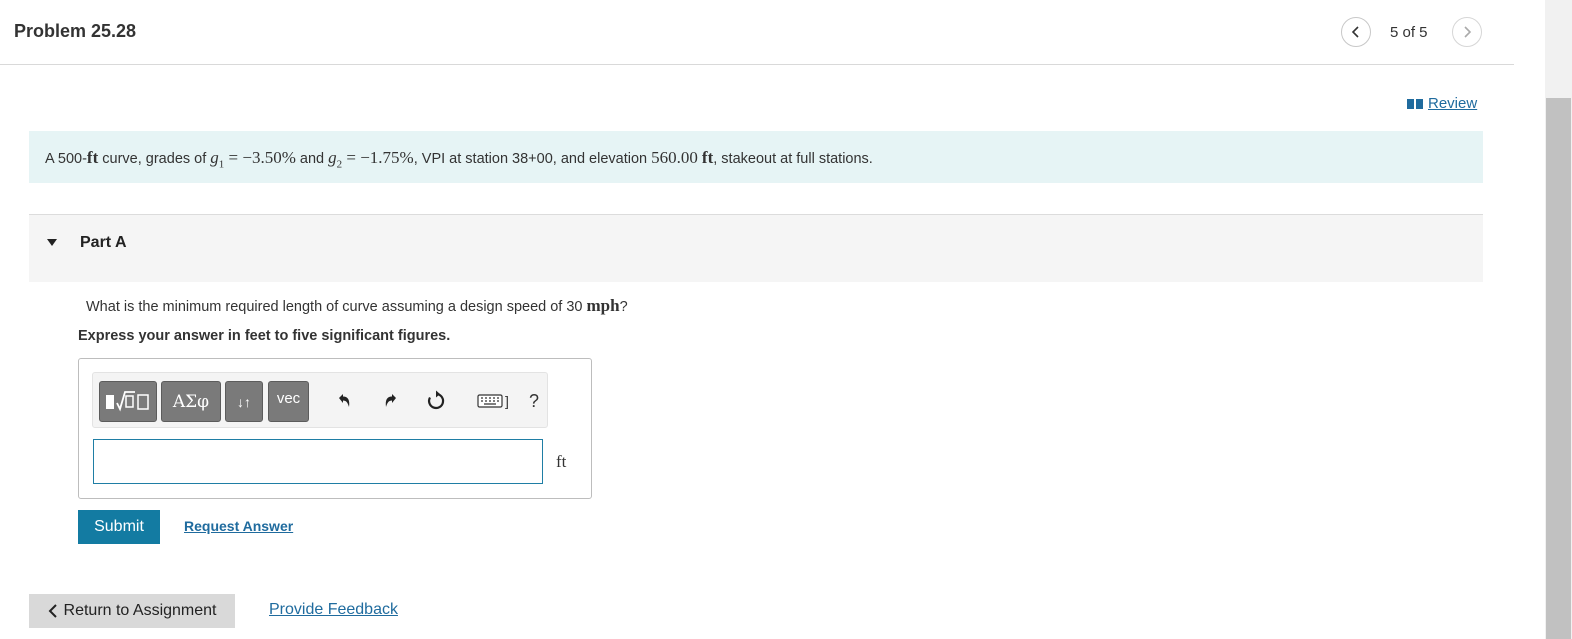 This screenshot has width=1572, height=639. I want to click on scrollbar-thumb, so click(1558, 368).